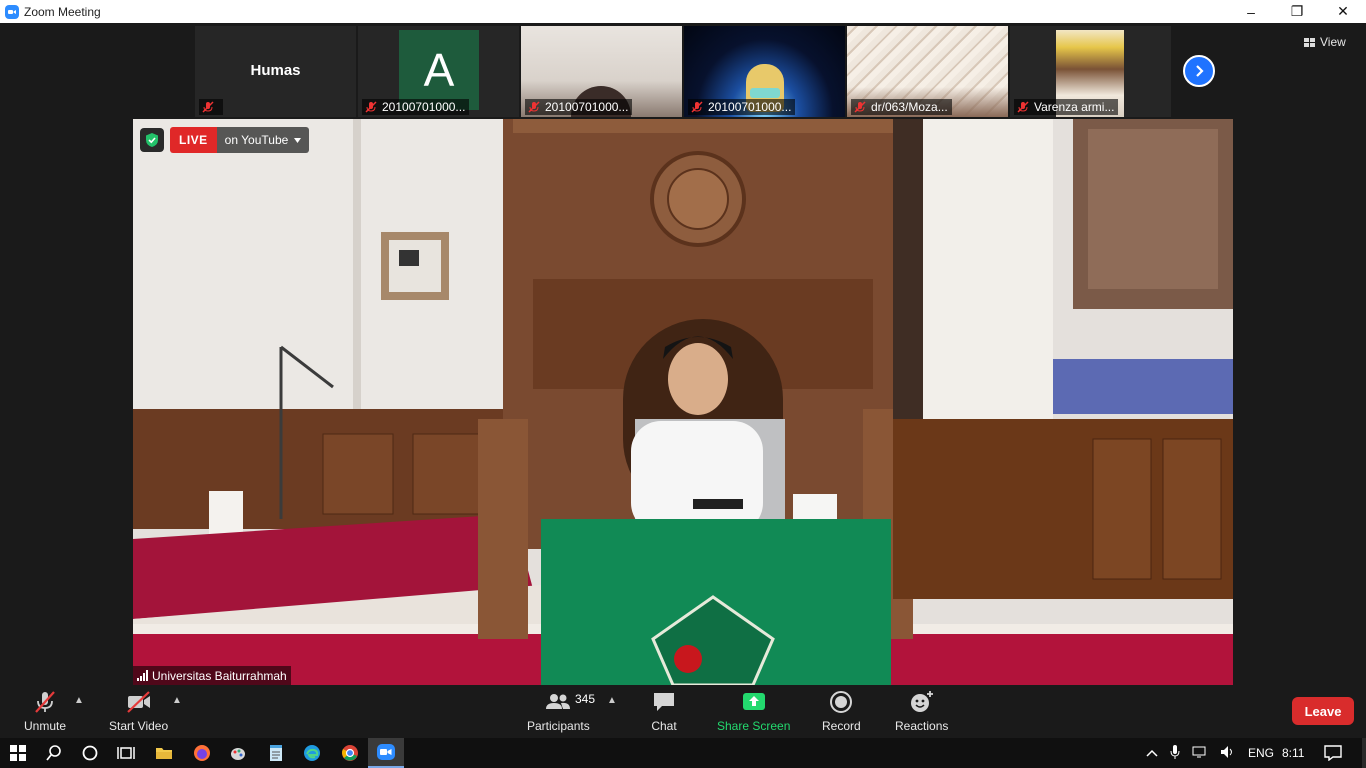  What do you see at coordinates (1175, 753) in the screenshot?
I see `microphone-in-use-icon` at bounding box center [1175, 753].